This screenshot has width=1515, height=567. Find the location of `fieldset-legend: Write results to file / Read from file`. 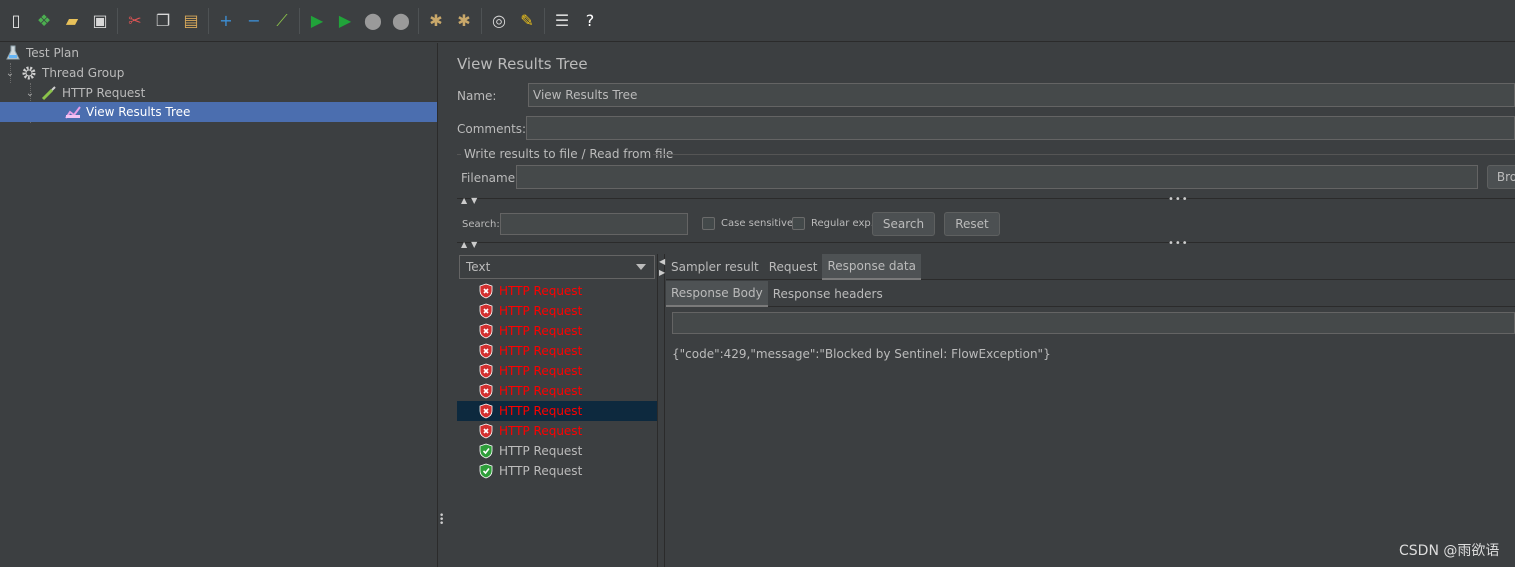

fieldset-legend: Write results to file / Read from file is located at coordinates (569, 154).